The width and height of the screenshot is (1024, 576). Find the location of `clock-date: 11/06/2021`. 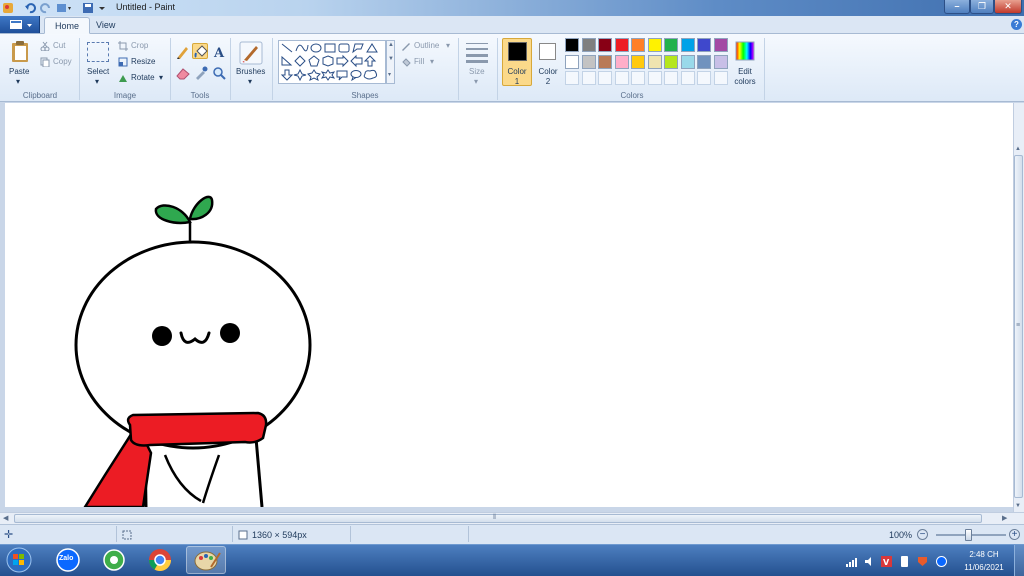

clock-date: 11/06/2021 is located at coordinates (984, 567).